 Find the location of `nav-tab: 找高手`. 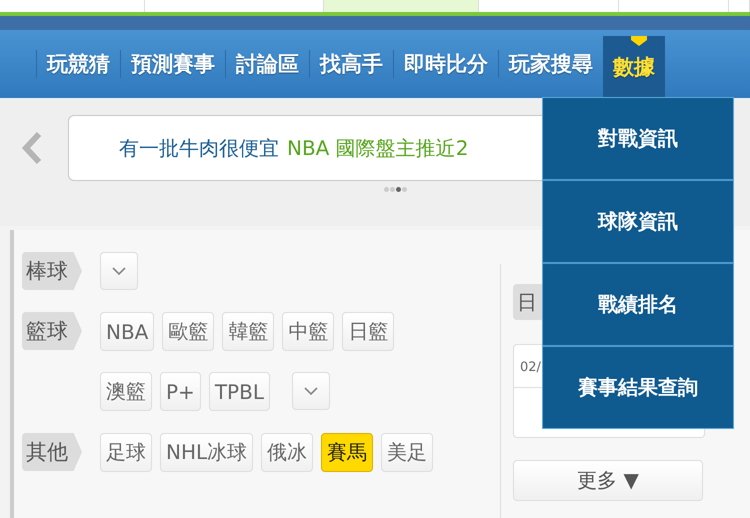

nav-tab: 找高手 is located at coordinates (351, 64).